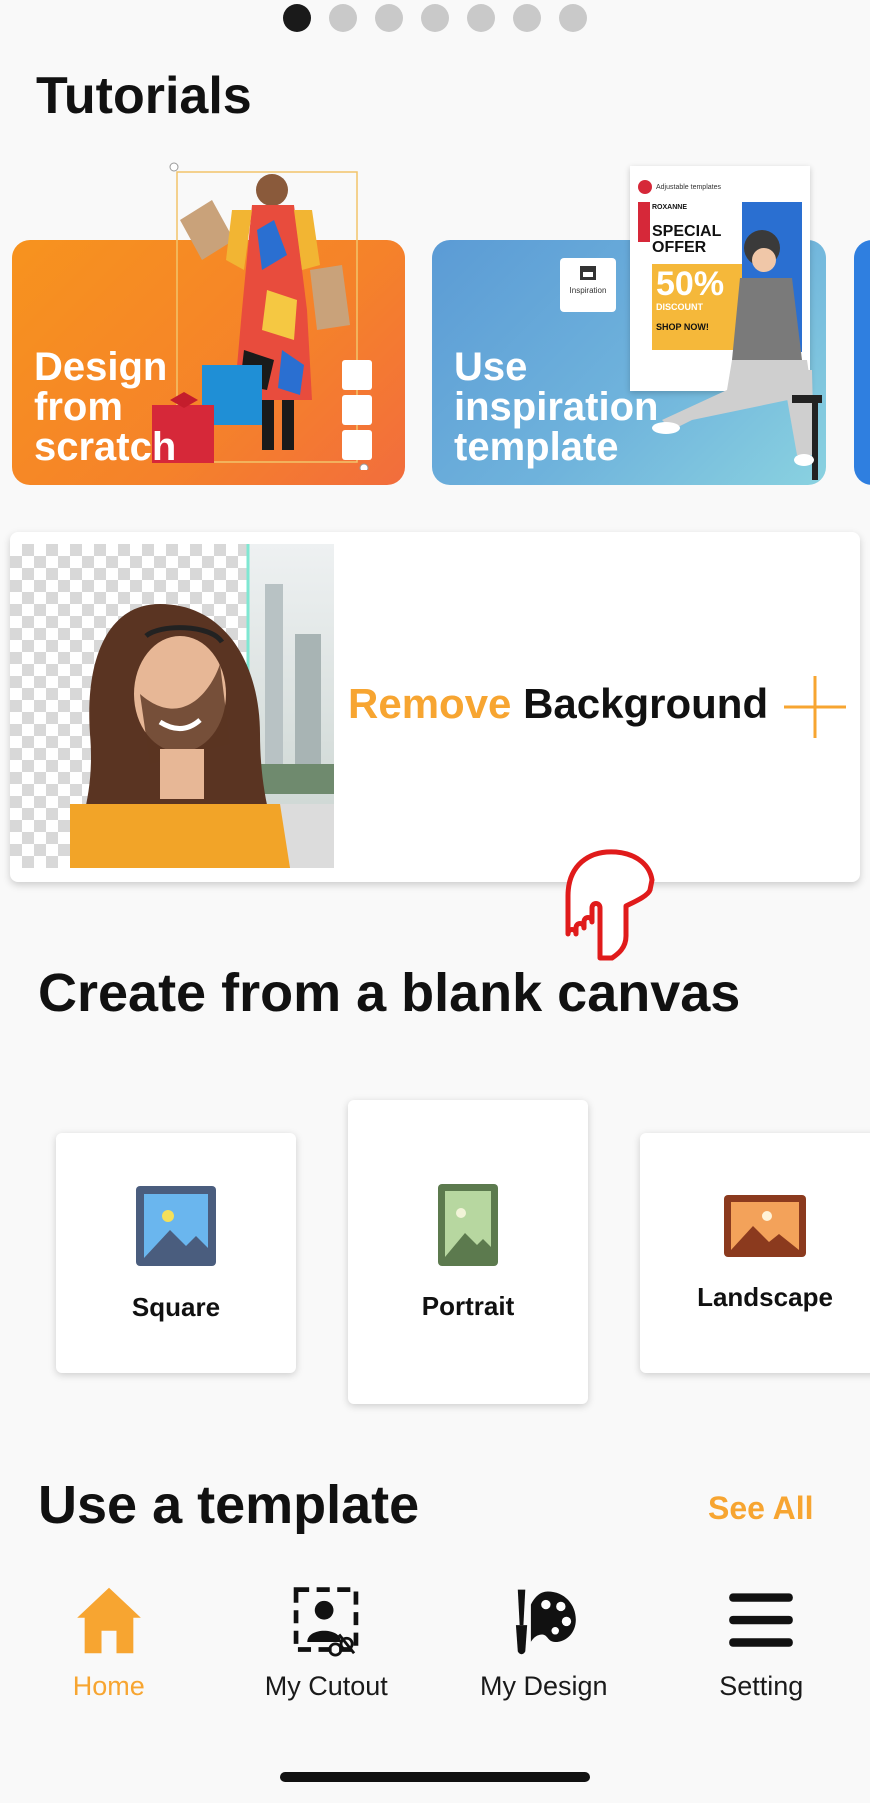  What do you see at coordinates (172, 706) in the screenshot?
I see `remove-background-preview` at bounding box center [172, 706].